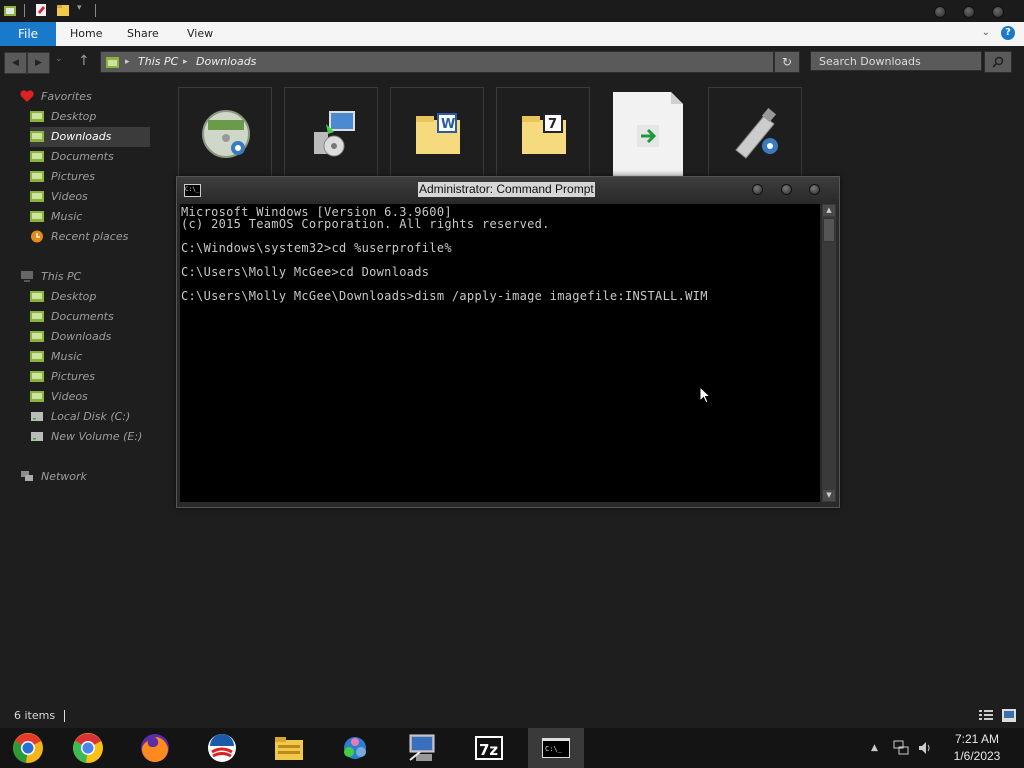 This screenshot has height=768, width=1024. Describe the element at coordinates (104, 217) in the screenshot. I see `nav-favorites-music: Music` at that location.